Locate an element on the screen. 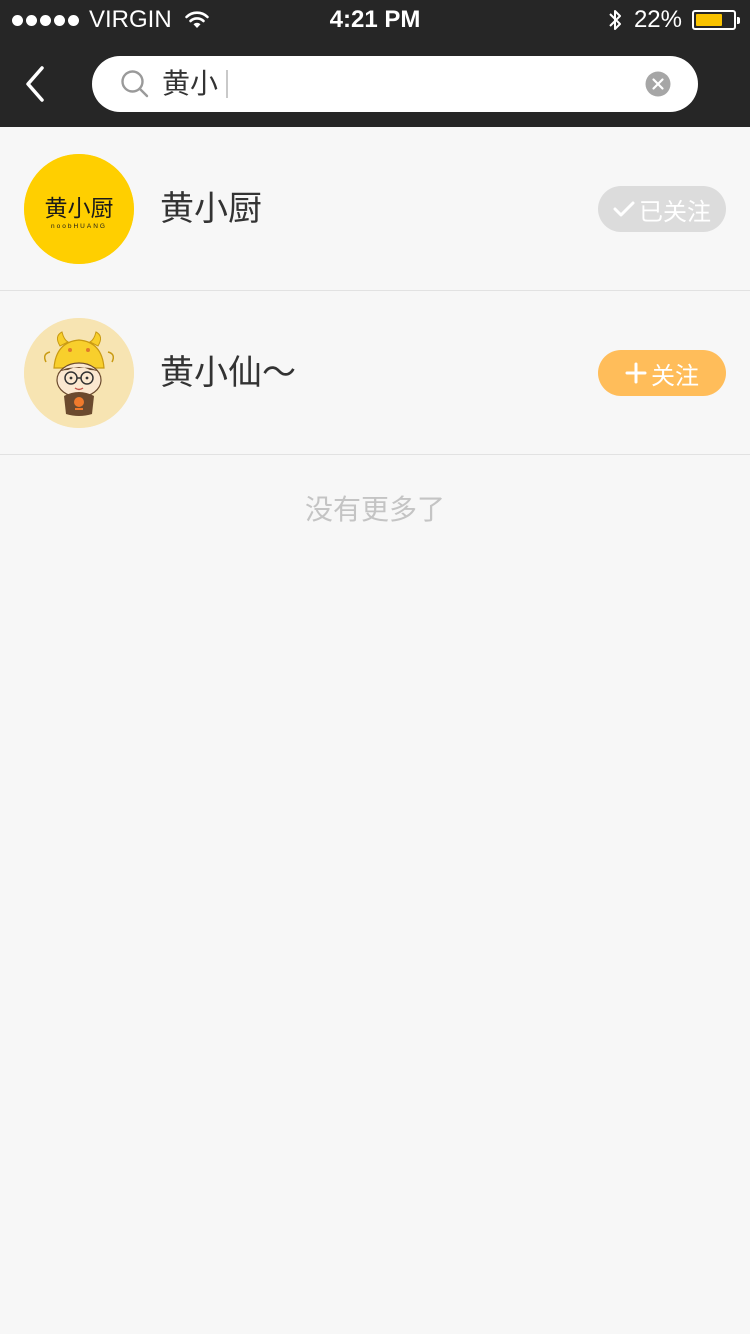 This screenshot has width=750, height=1334. status-right-group: 22% is located at coordinates (674, 20).